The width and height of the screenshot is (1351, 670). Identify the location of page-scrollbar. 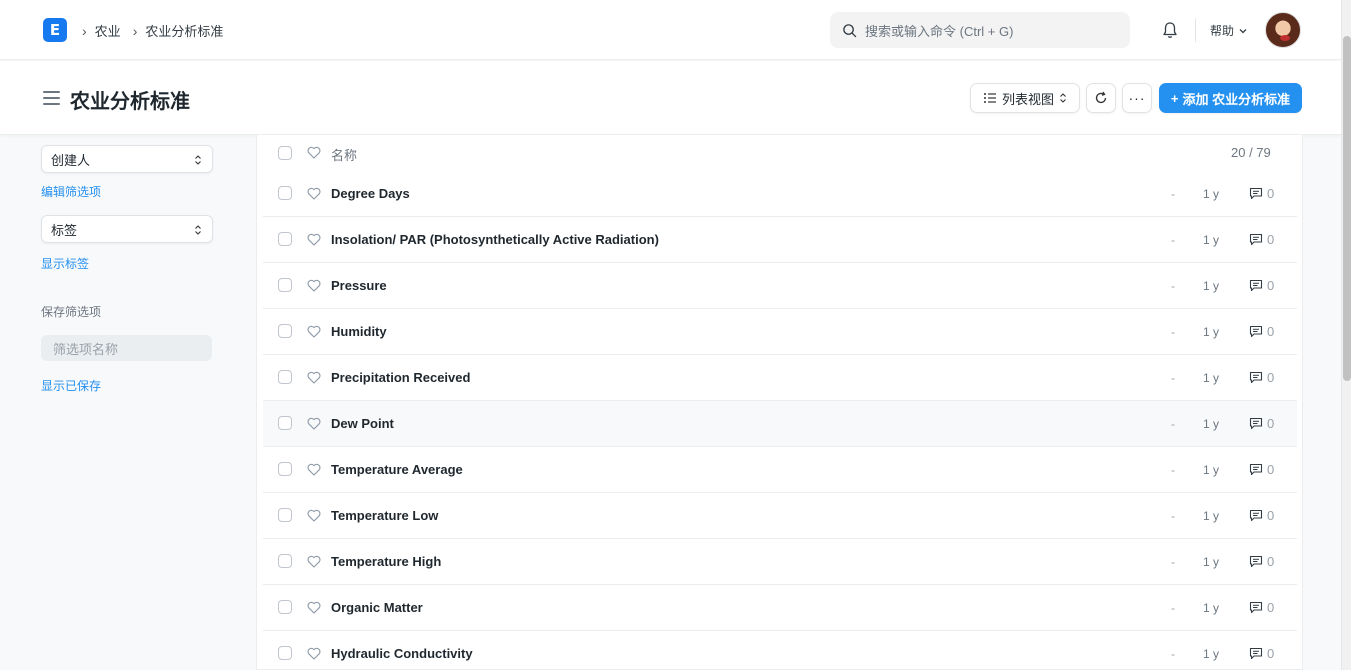
(1346, 335).